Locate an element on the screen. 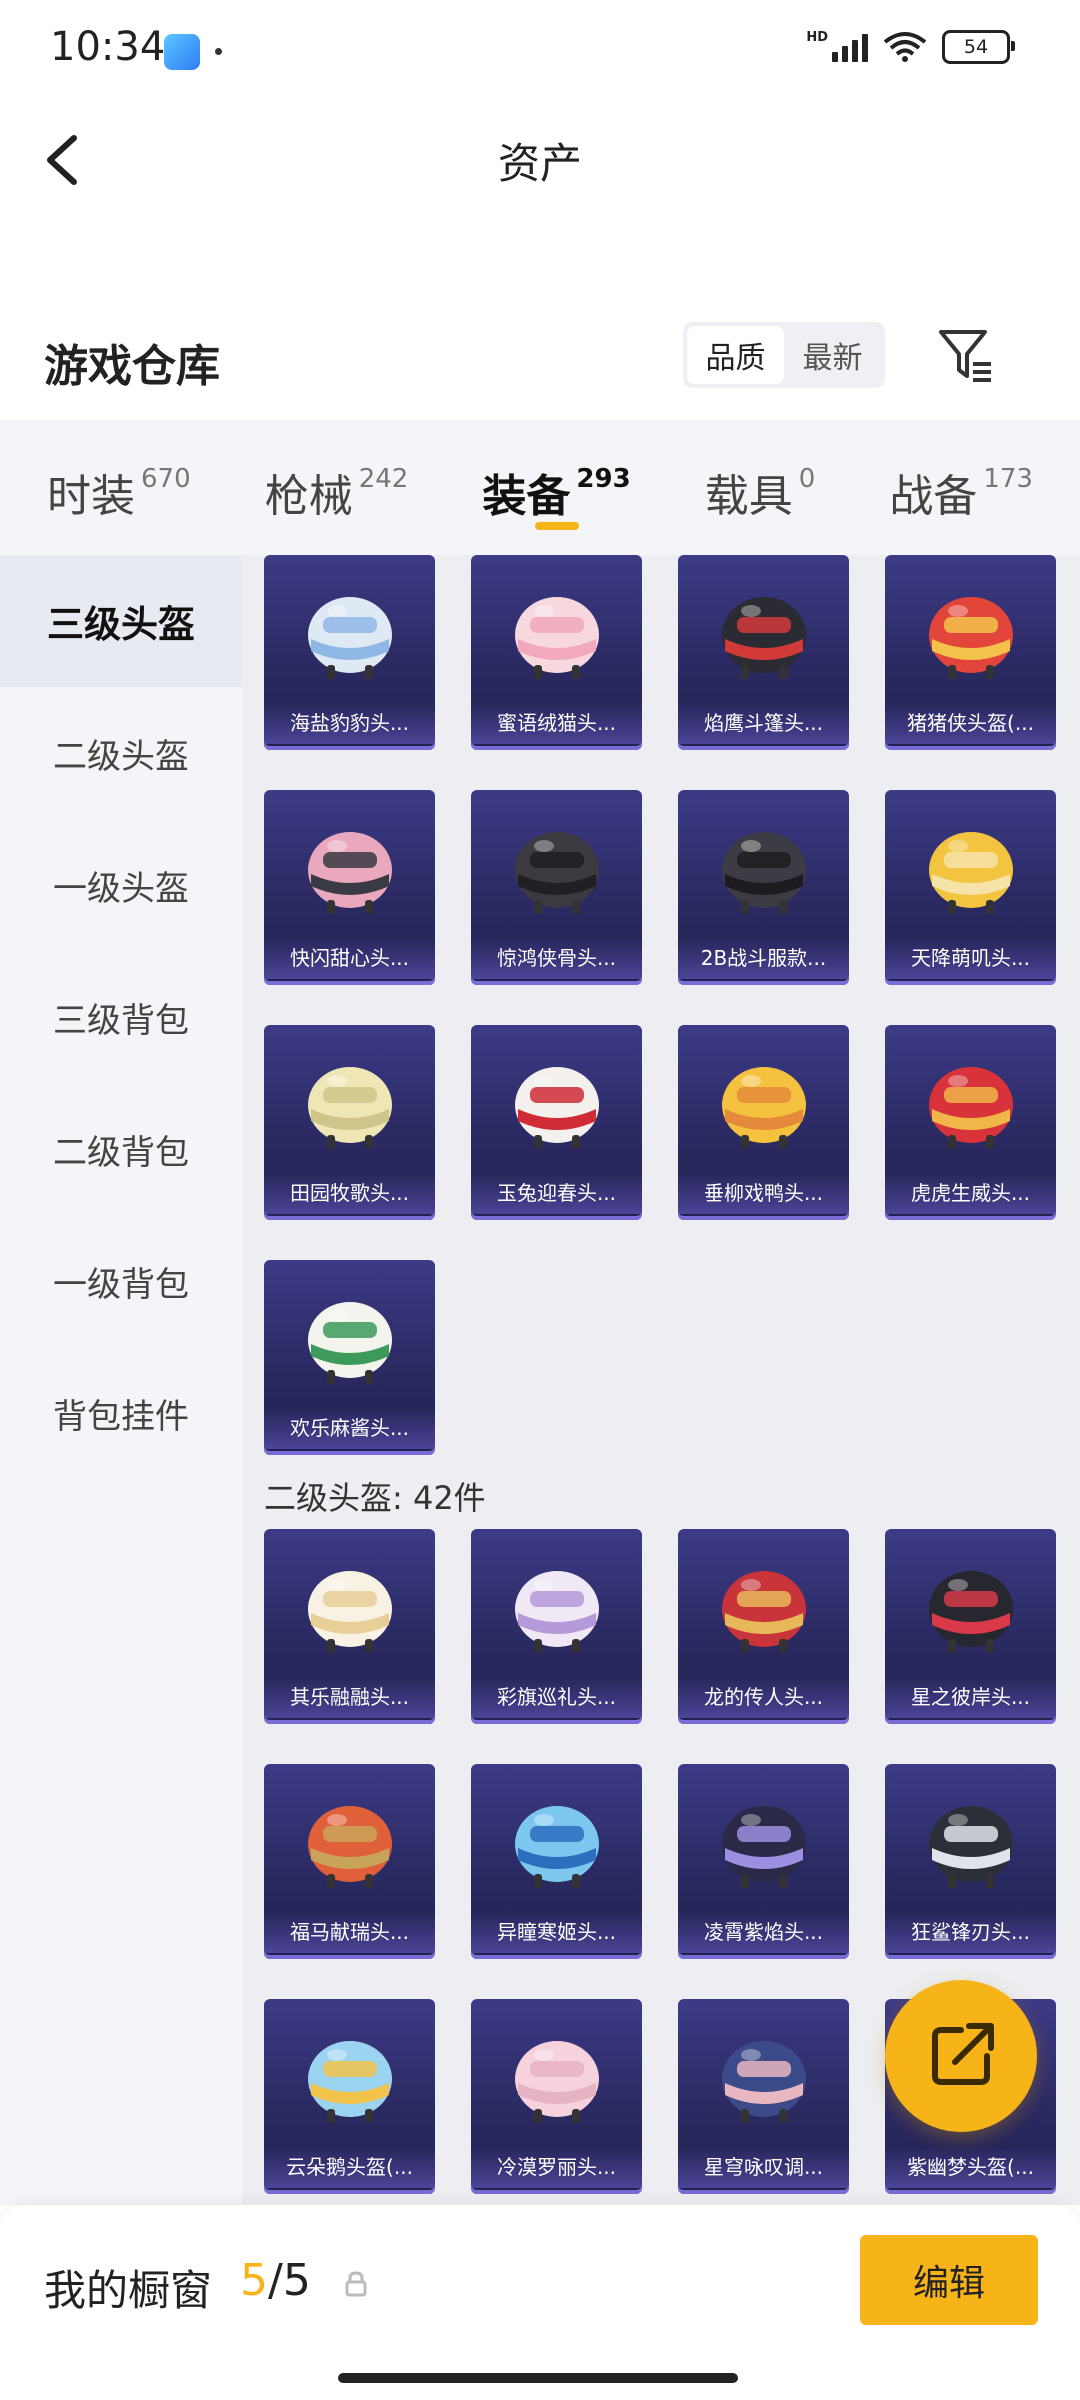 The width and height of the screenshot is (1080, 2400). tab-label: 装备 is located at coordinates (526, 496).